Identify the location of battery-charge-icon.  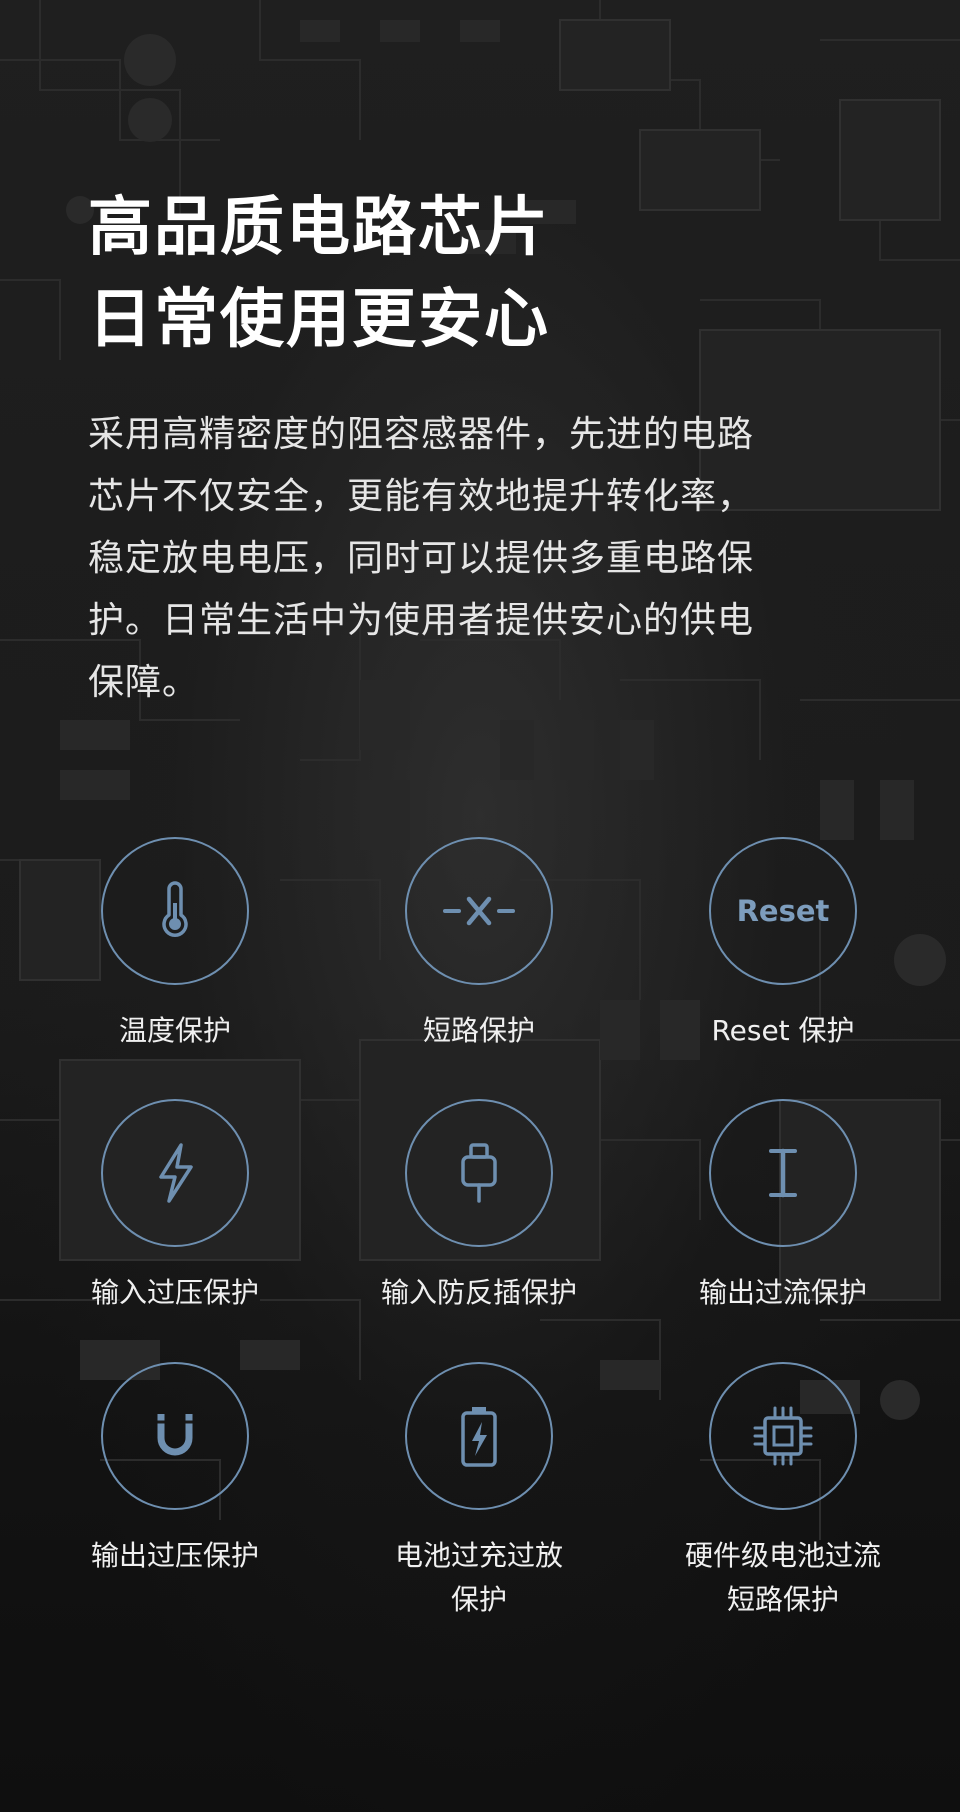
(479, 1437).